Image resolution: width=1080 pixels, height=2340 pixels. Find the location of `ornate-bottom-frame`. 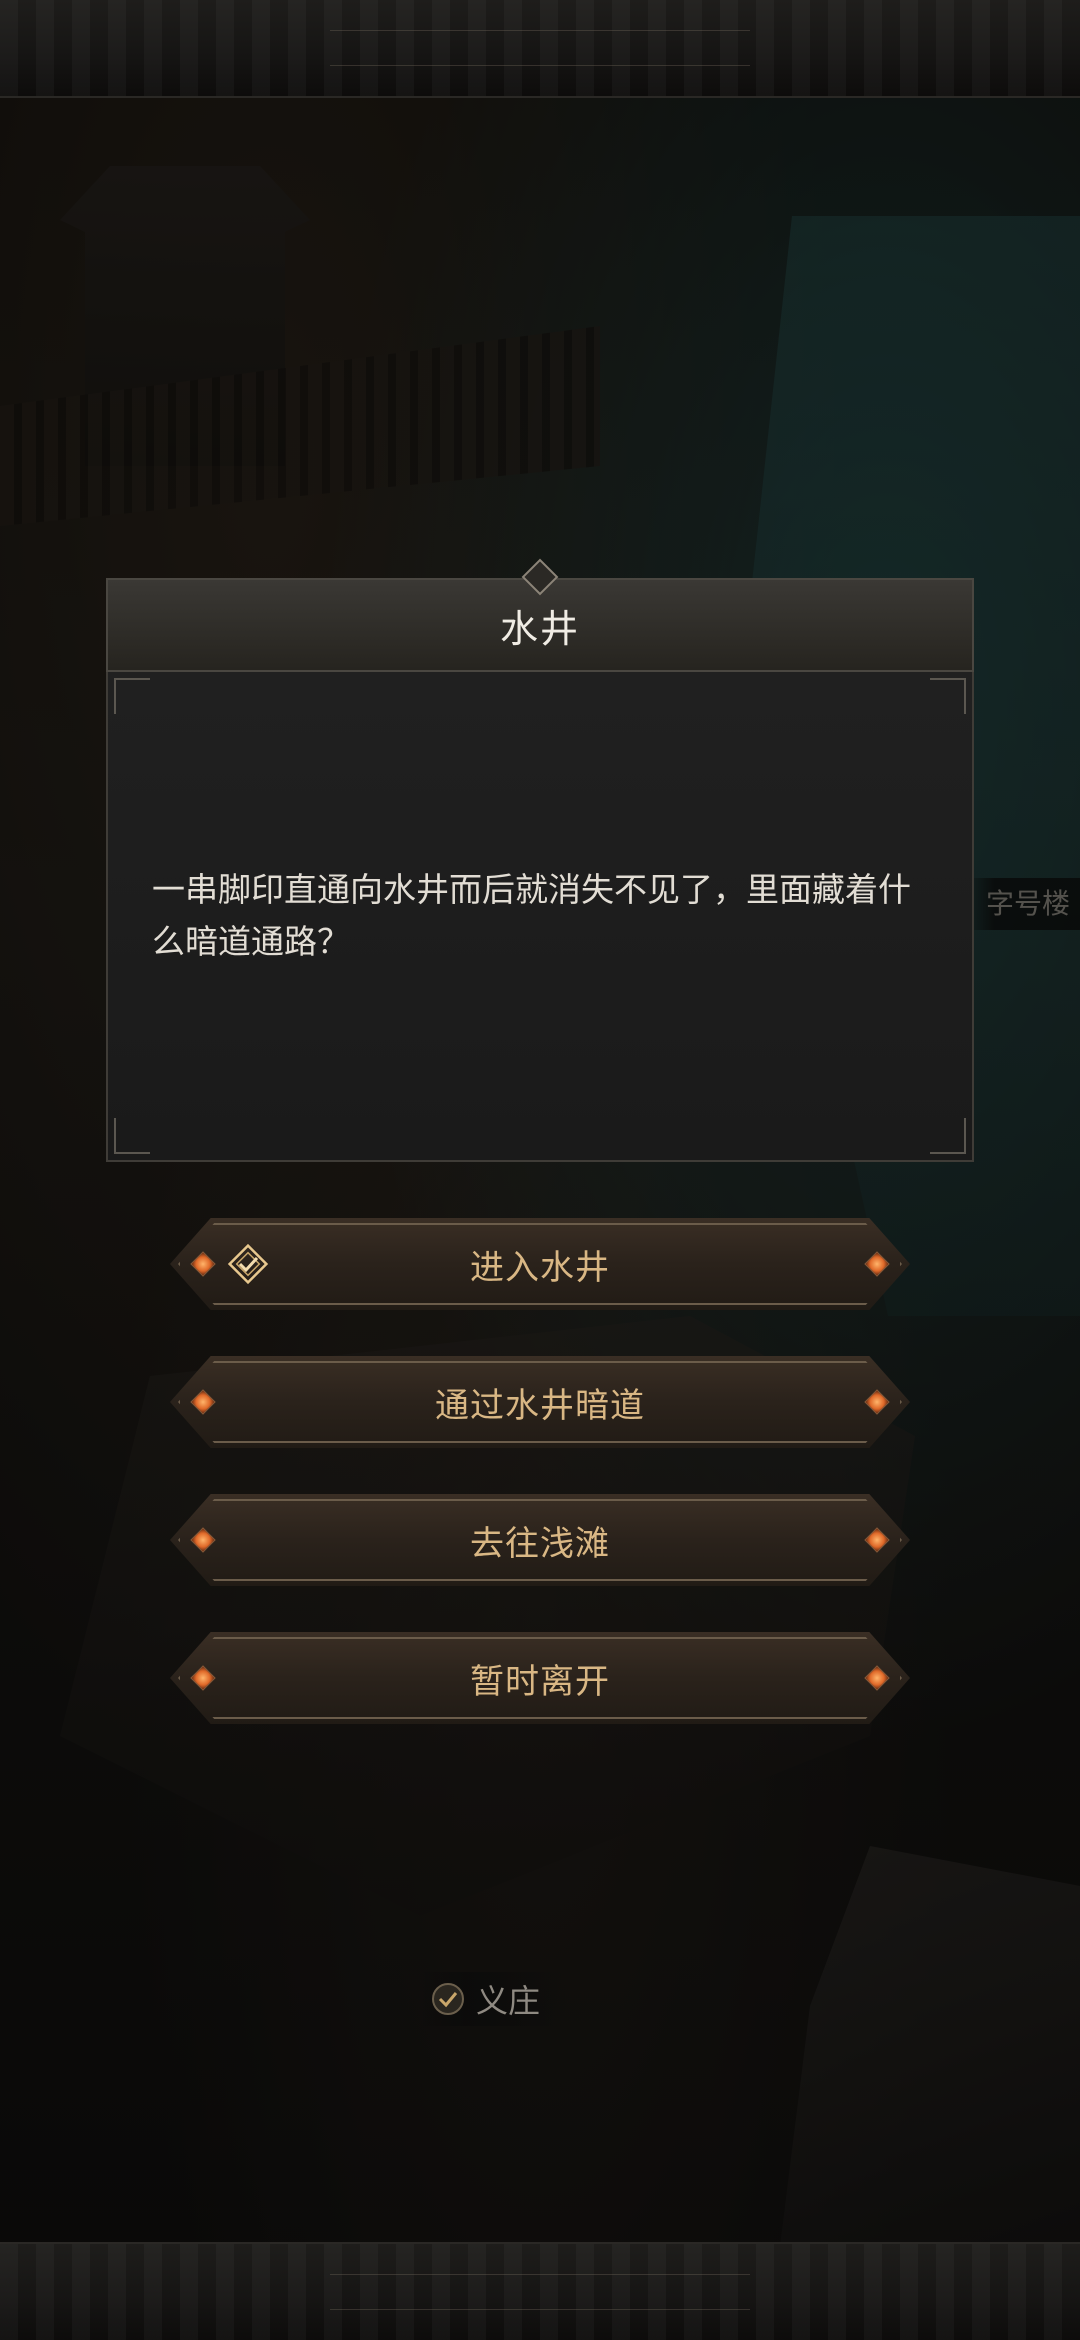

ornate-bottom-frame is located at coordinates (540, 2291).